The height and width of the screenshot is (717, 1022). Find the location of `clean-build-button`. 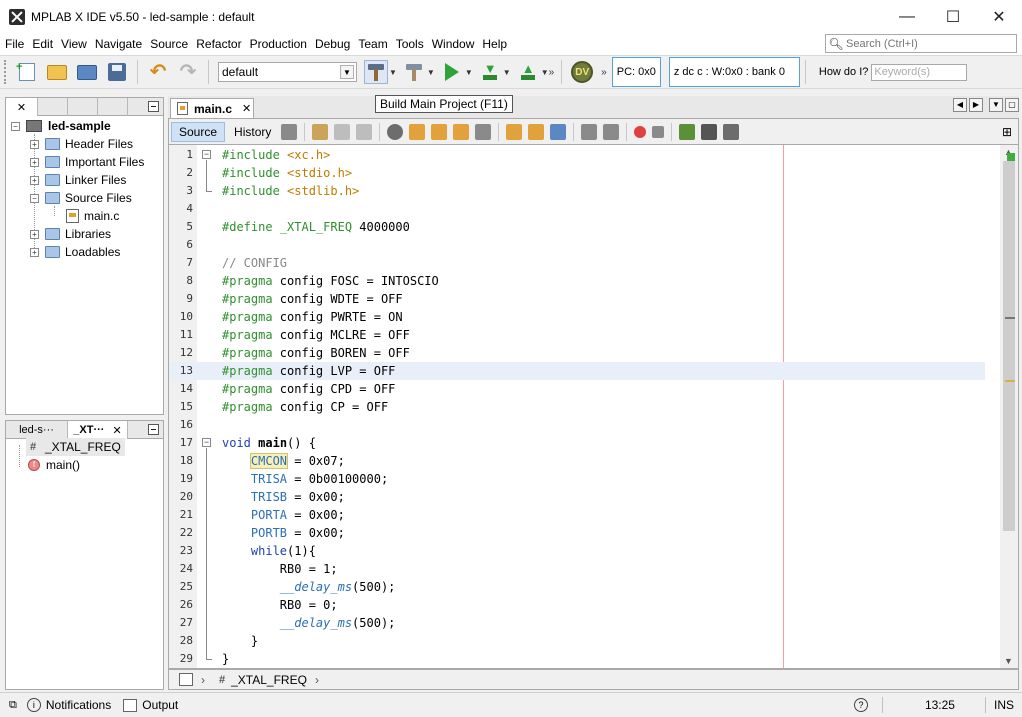

clean-build-button is located at coordinates (414, 72).